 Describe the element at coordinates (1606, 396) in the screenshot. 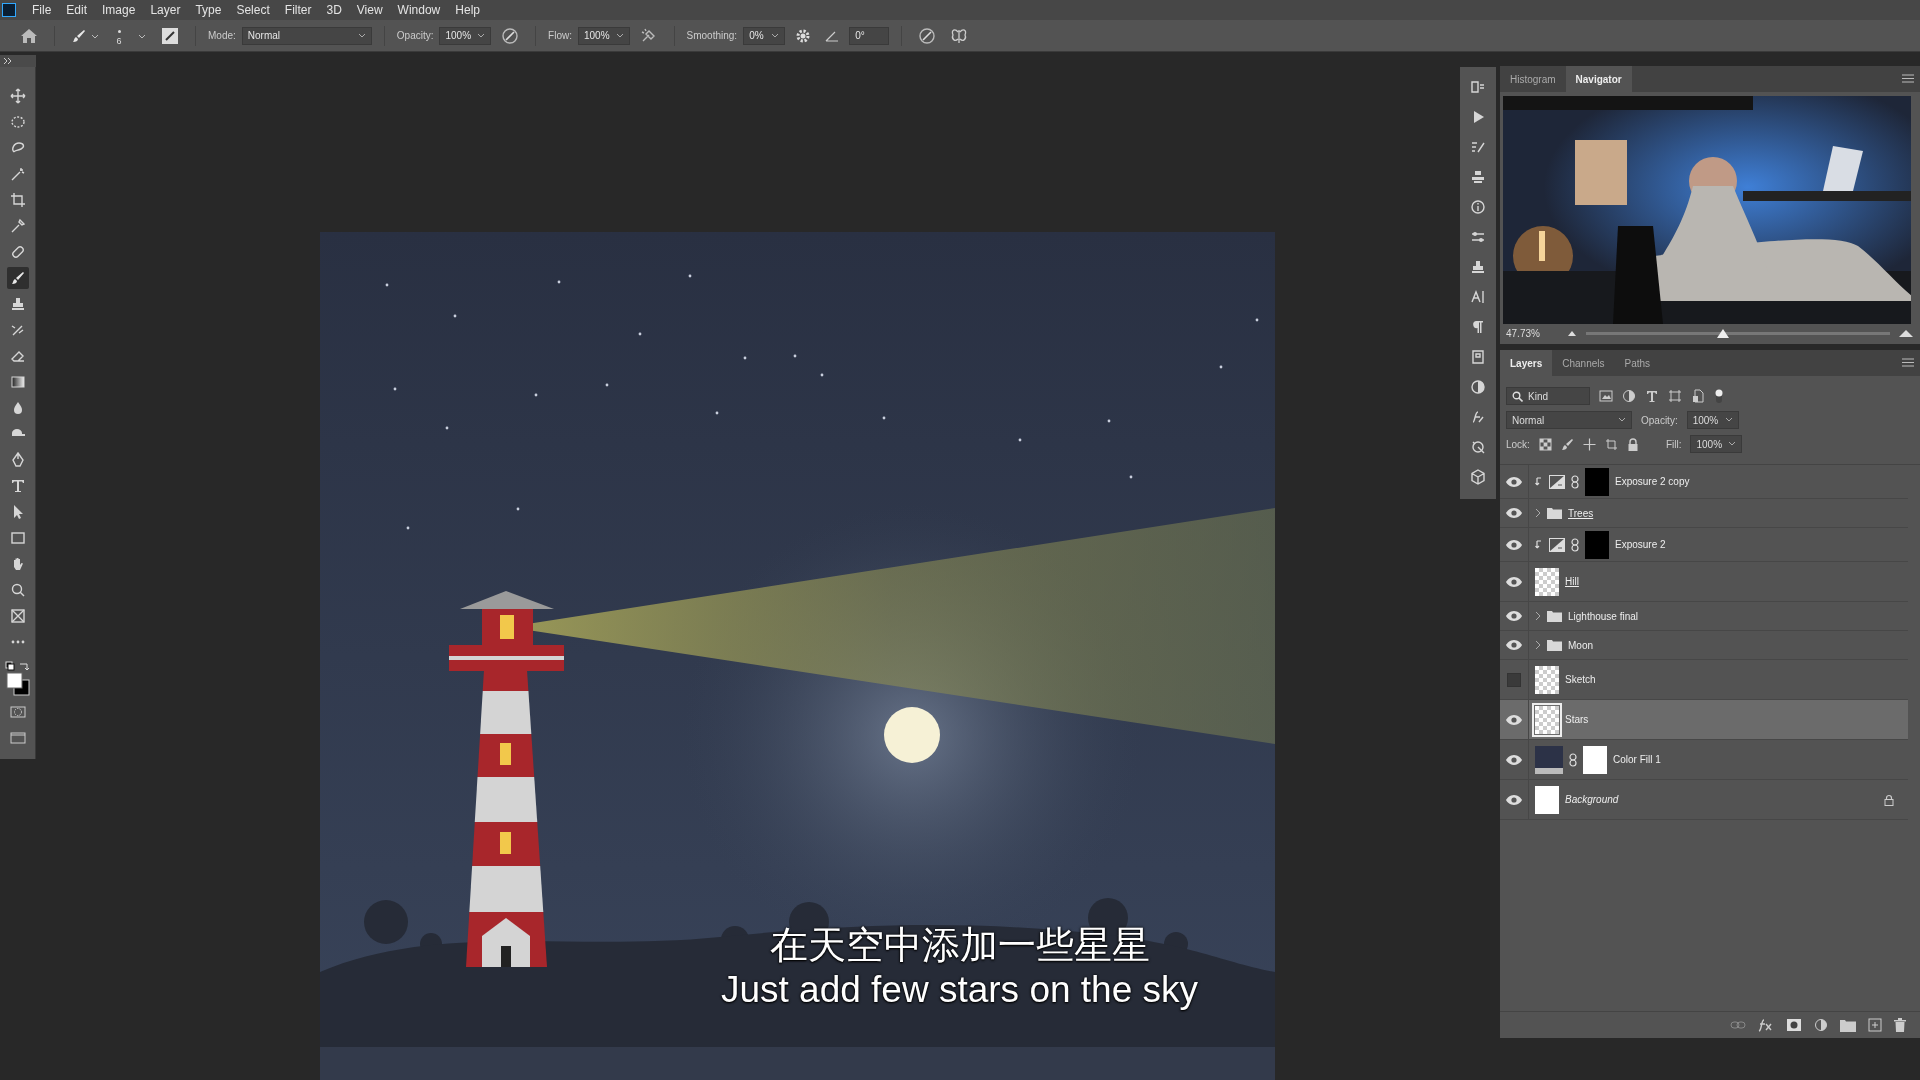

I see `image-filter-icon` at that location.